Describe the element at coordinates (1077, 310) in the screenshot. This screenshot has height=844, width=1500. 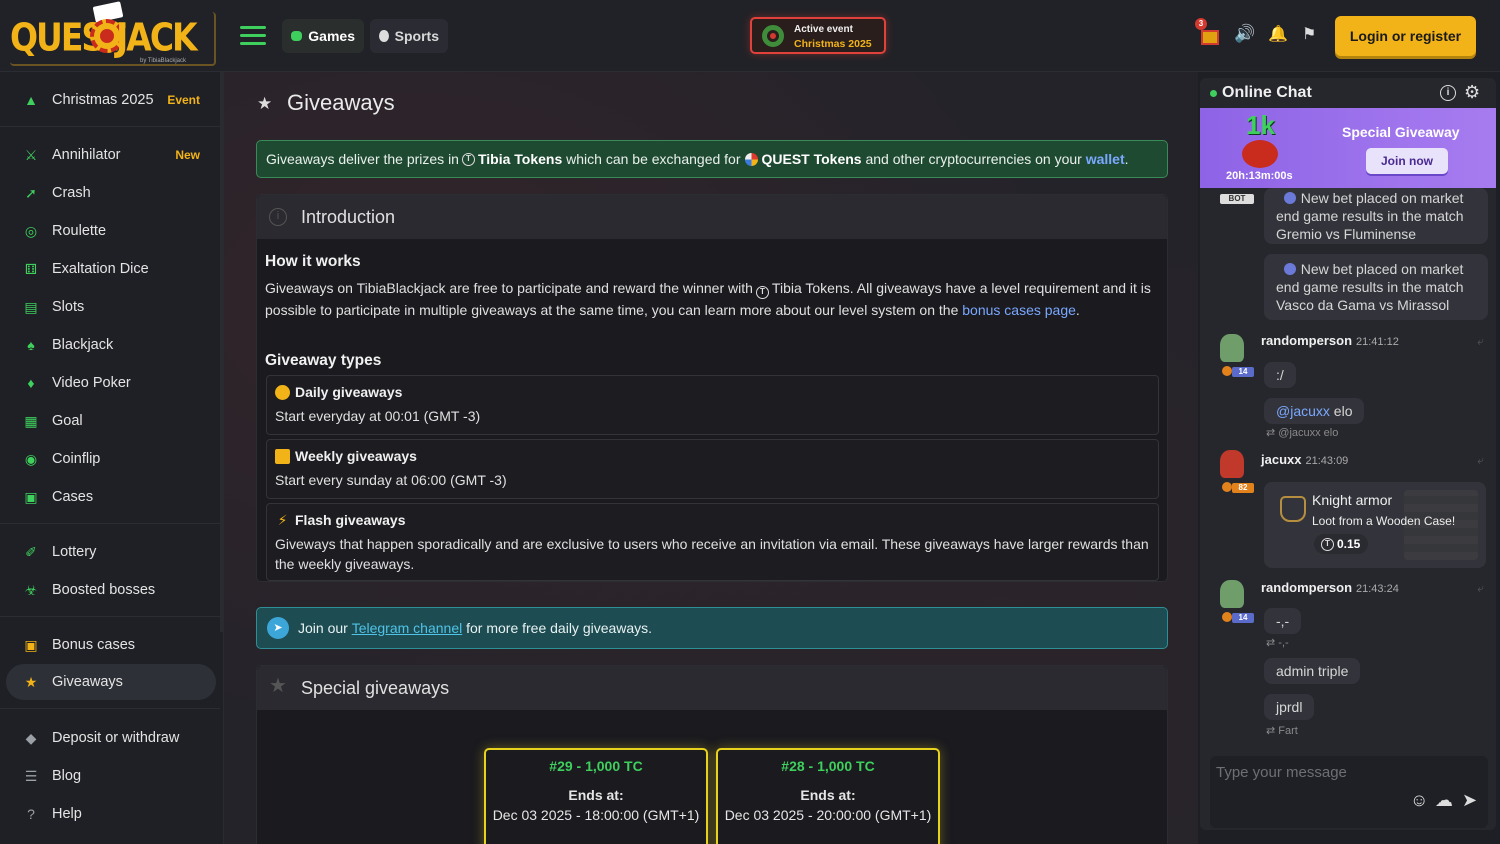
I see `how-it-works-text-3: .` at that location.